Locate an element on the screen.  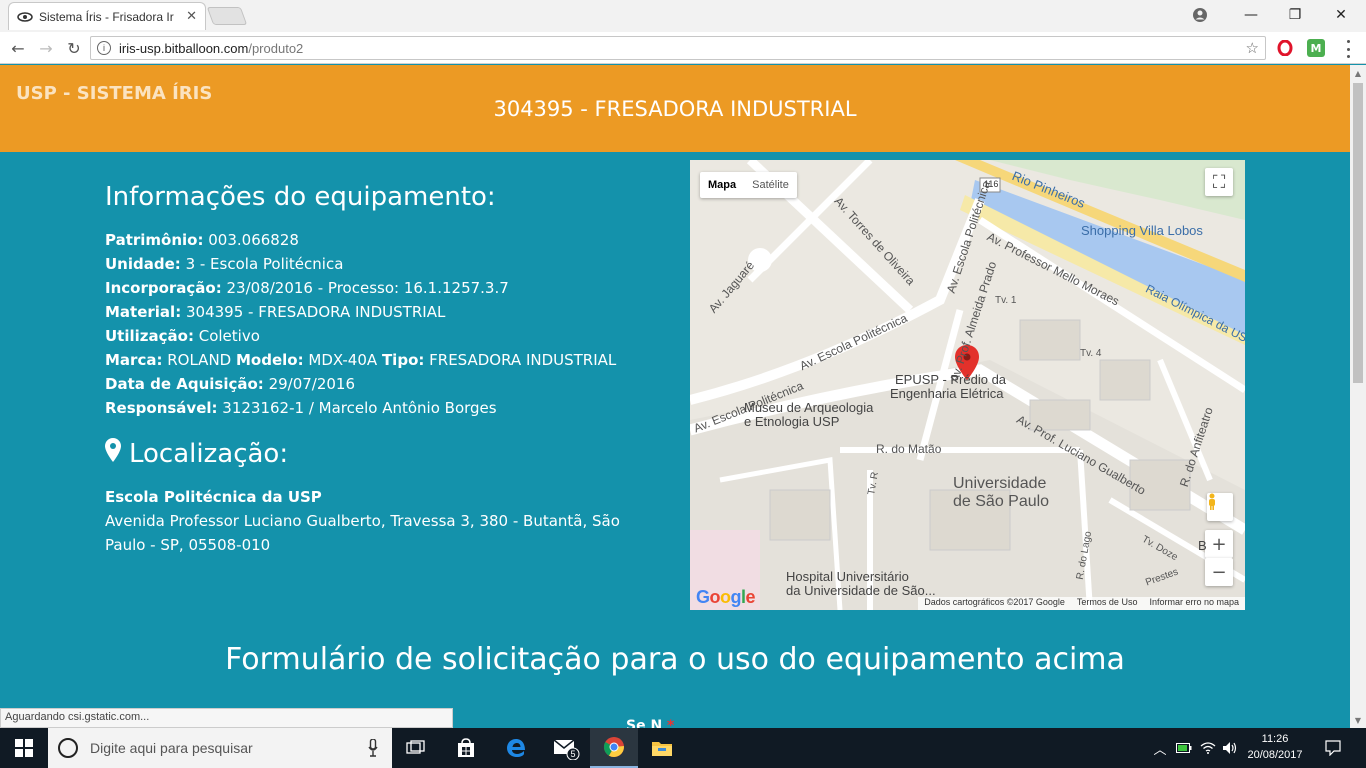
taskbar-search-placeholder: Digite aqui para pesquisar is located at coordinates (171, 748).